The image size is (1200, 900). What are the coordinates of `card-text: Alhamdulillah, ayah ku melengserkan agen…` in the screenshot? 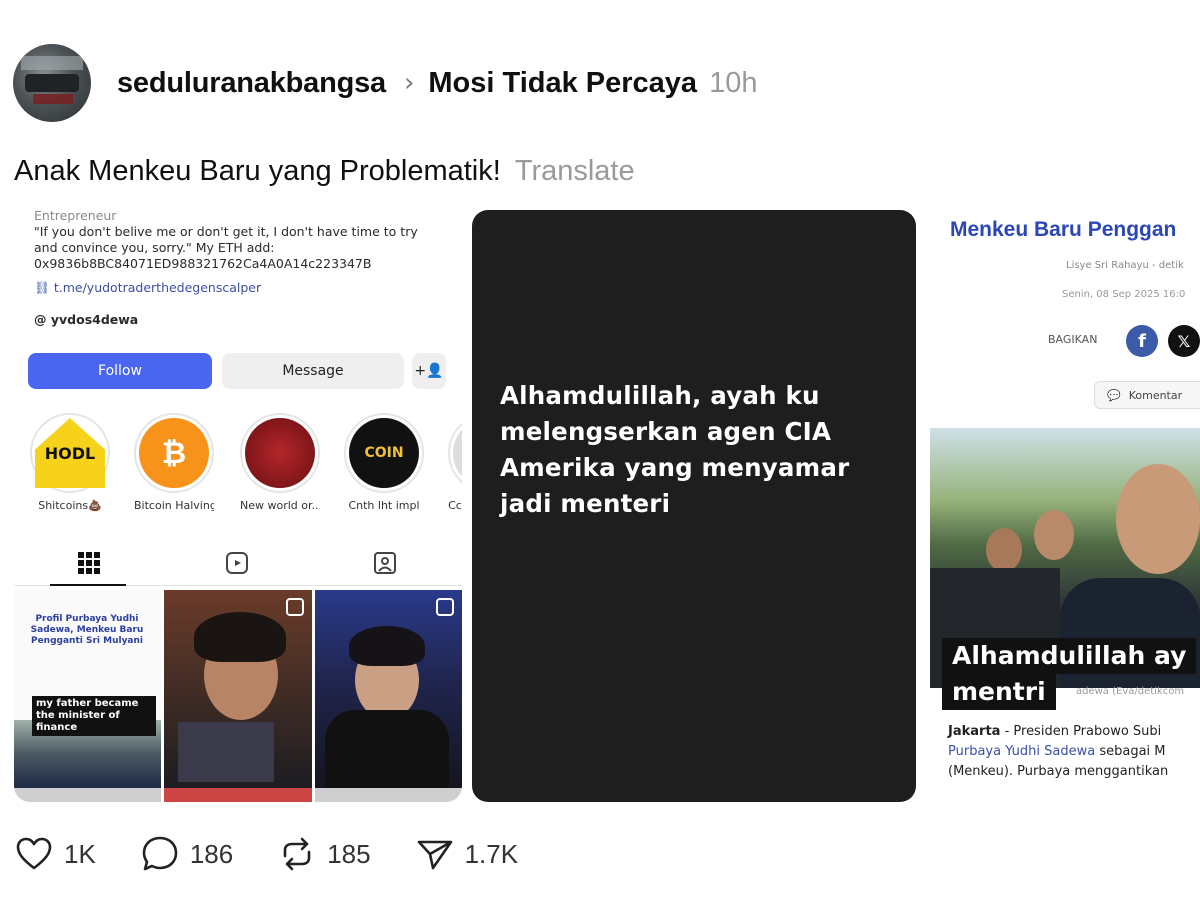 It's located at (675, 449).